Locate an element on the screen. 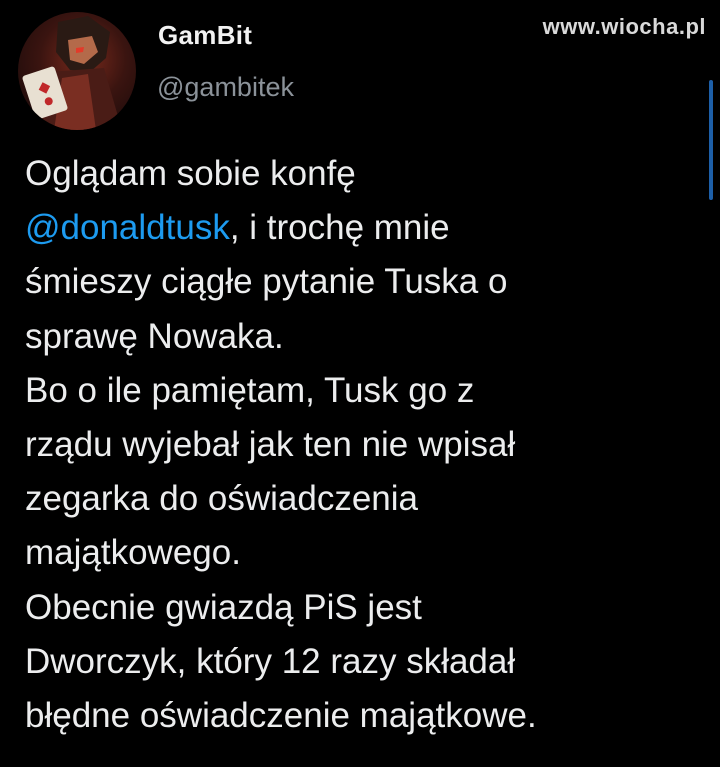 This screenshot has height=767, width=720. tweet-line: błędne oświadczenie majątkowe. is located at coordinates (281, 716).